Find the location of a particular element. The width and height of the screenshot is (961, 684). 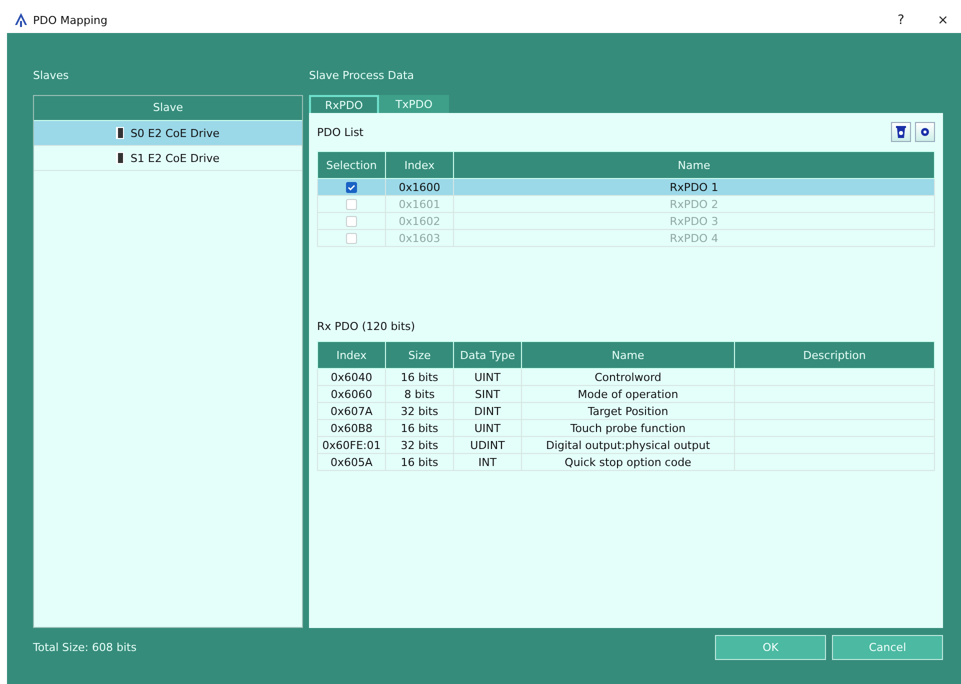

table-cell: RxPDO 2 is located at coordinates (694, 204).